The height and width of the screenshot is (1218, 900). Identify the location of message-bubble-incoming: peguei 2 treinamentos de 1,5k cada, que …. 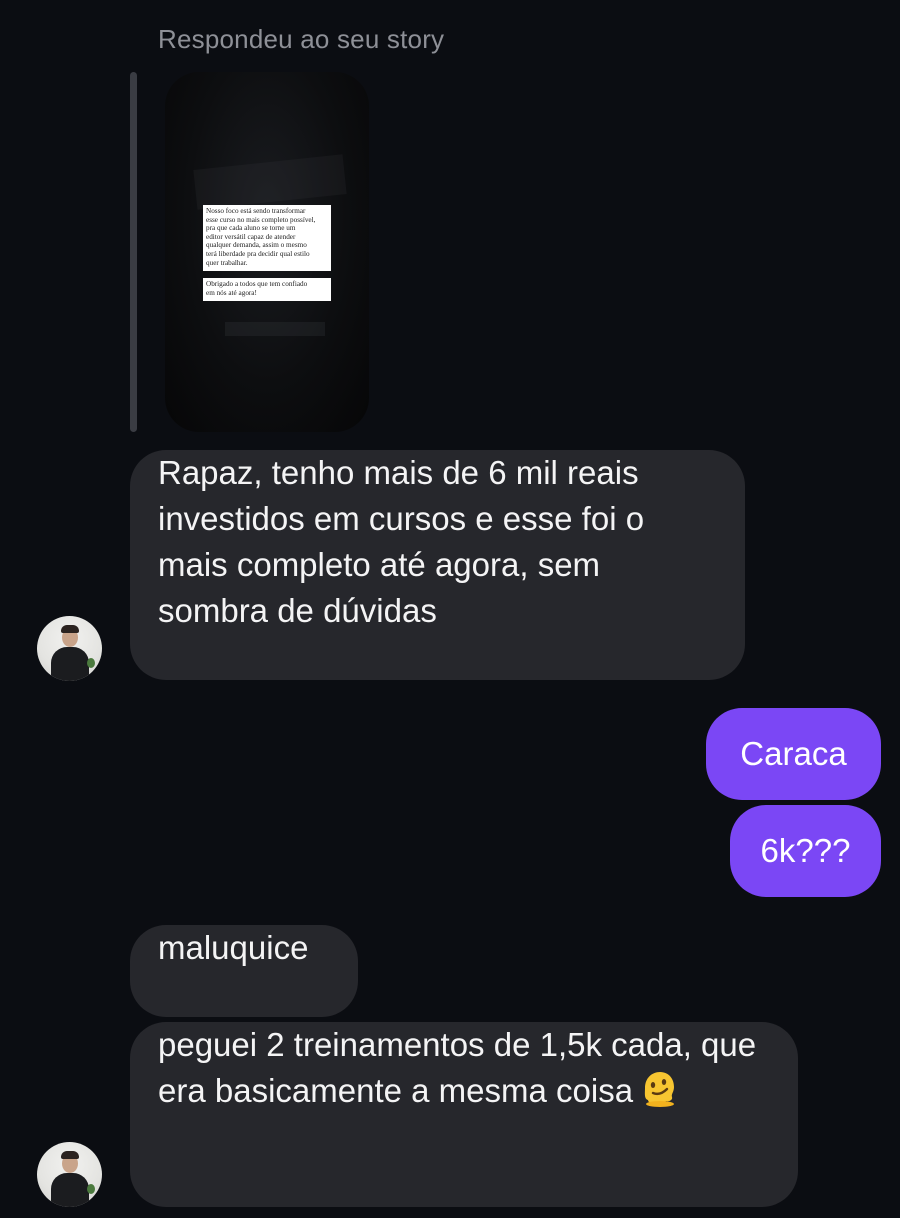
(464, 1114).